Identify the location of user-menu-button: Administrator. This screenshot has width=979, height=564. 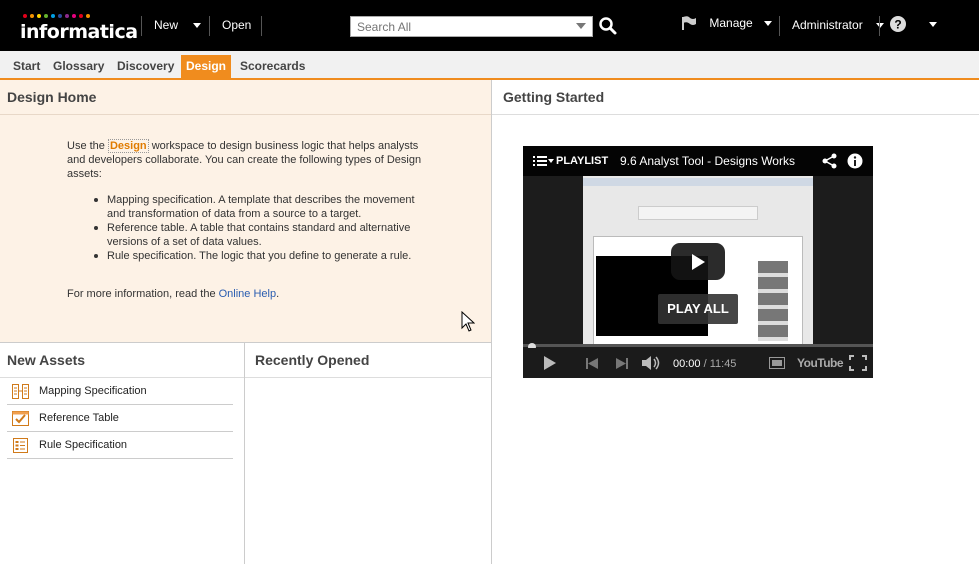
(838, 25).